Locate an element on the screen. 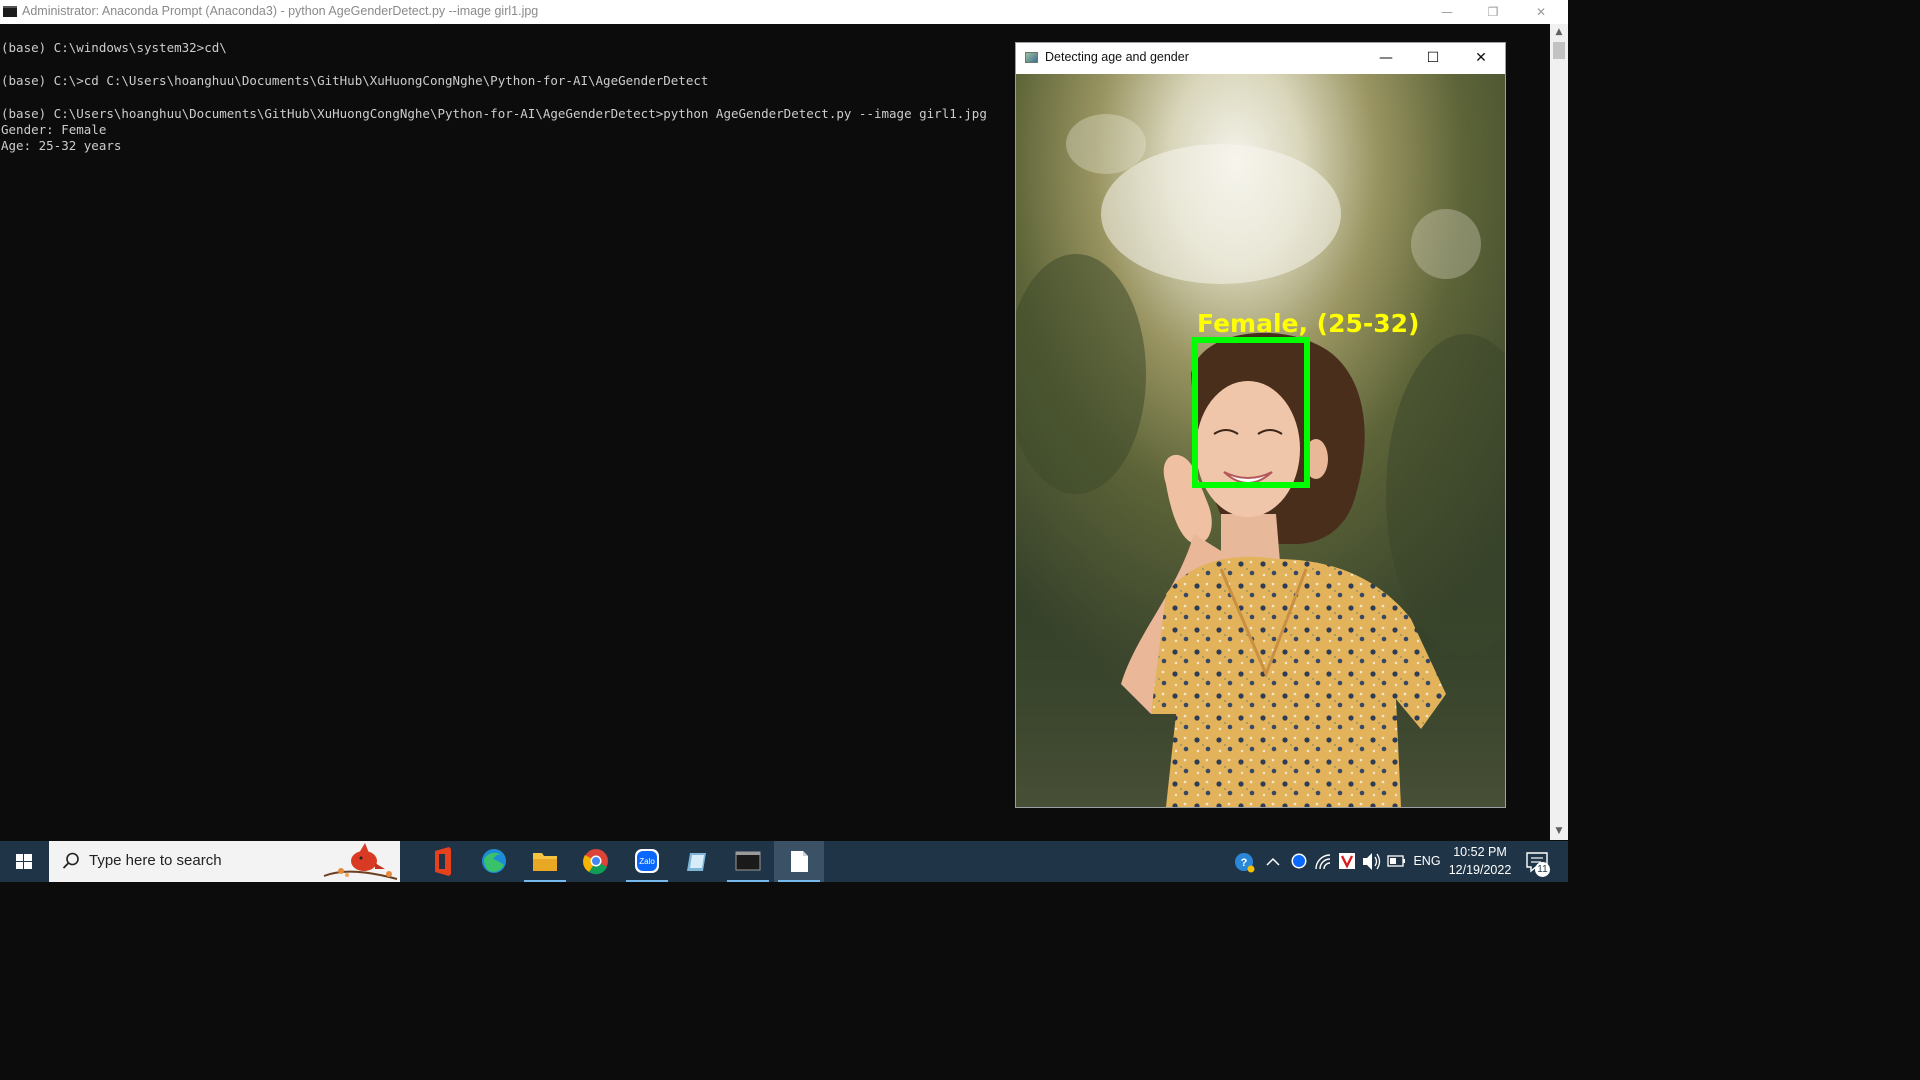 Image resolution: width=1920 pixels, height=1080 pixels. chrome-icon is located at coordinates (595, 862).